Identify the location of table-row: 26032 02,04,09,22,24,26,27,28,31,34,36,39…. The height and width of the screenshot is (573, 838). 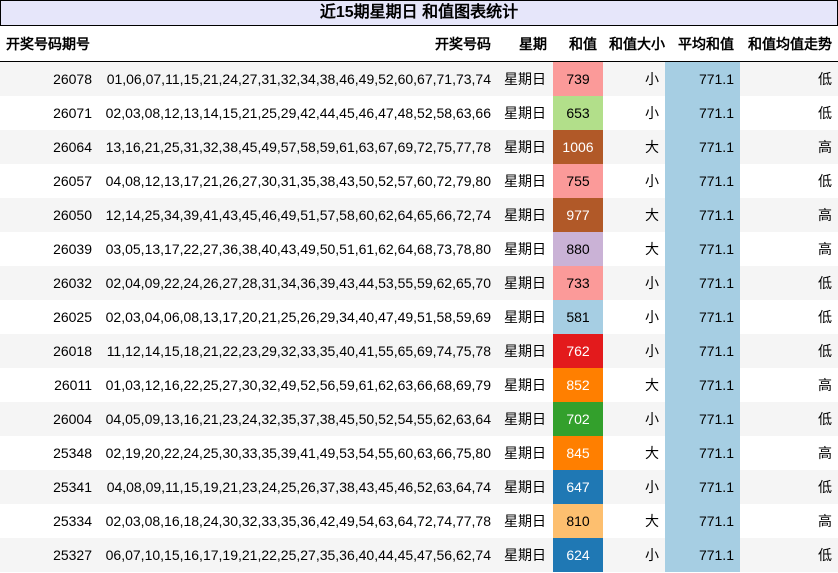
(419, 283).